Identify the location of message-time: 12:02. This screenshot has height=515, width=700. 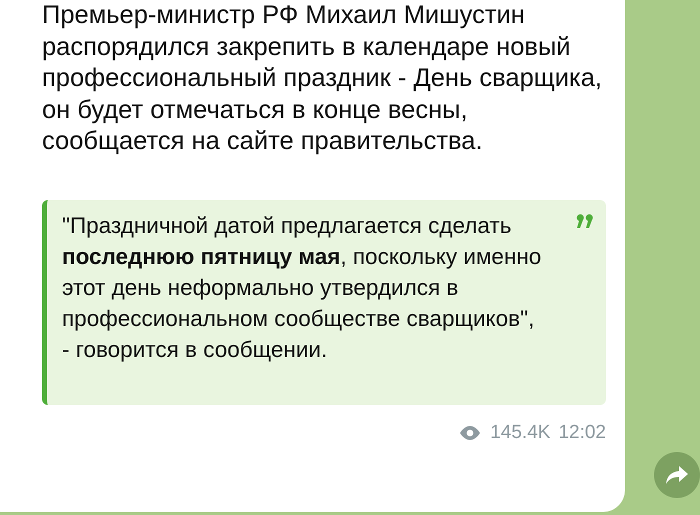
(582, 433).